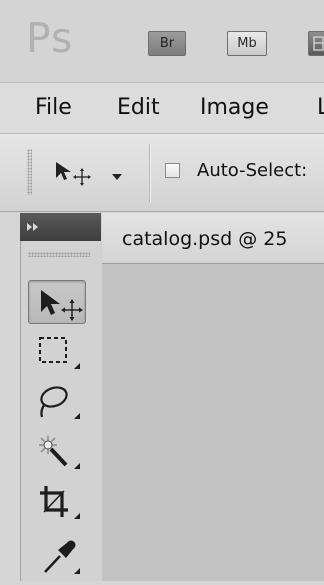  I want to click on launch-mini-bridge-button: Mb, so click(247, 43).